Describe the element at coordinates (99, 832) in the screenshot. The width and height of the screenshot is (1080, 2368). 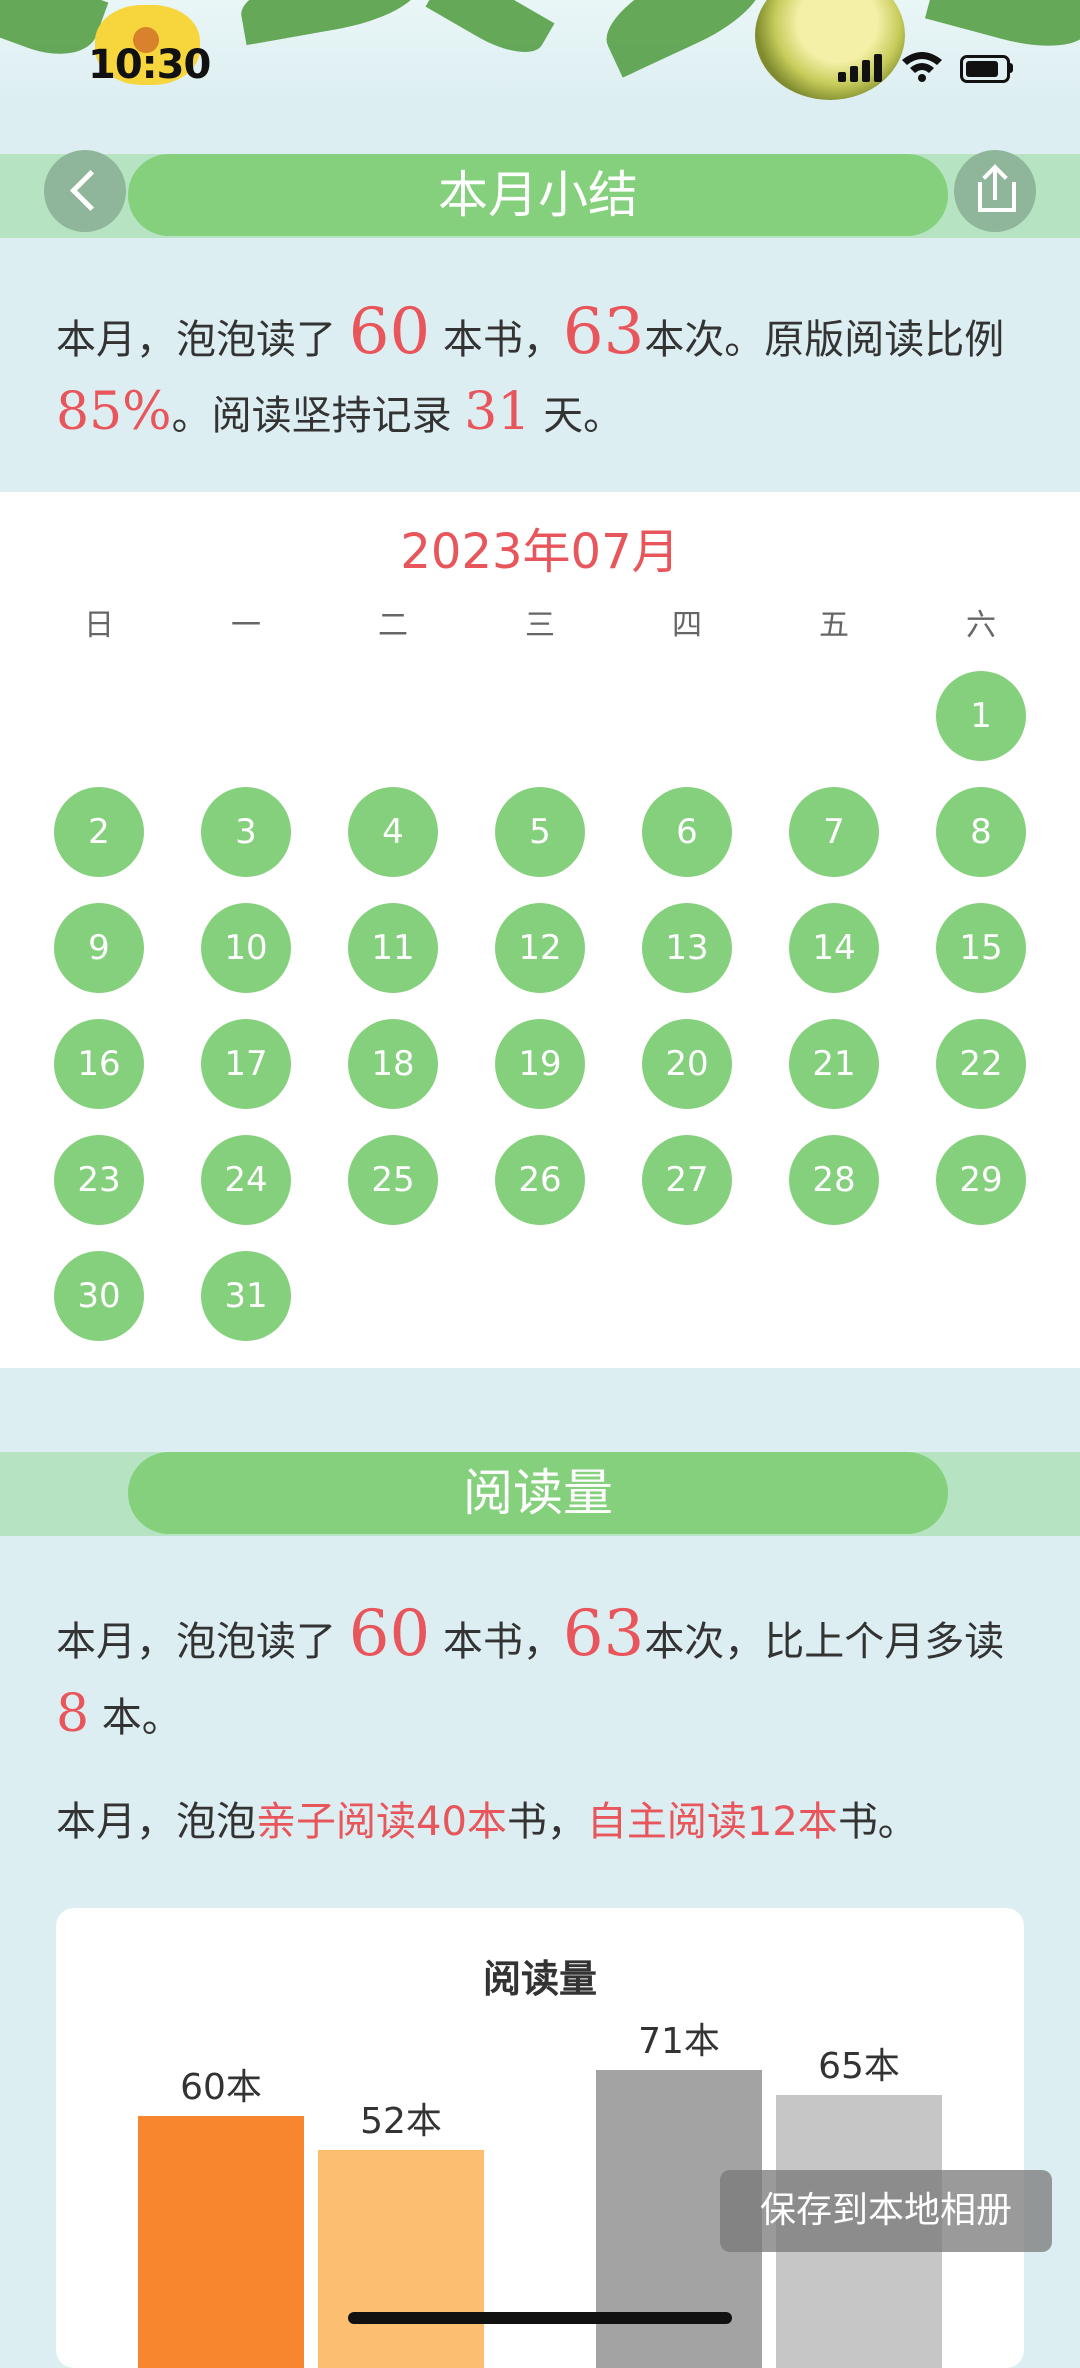
I see `calendar-day: 2` at that location.